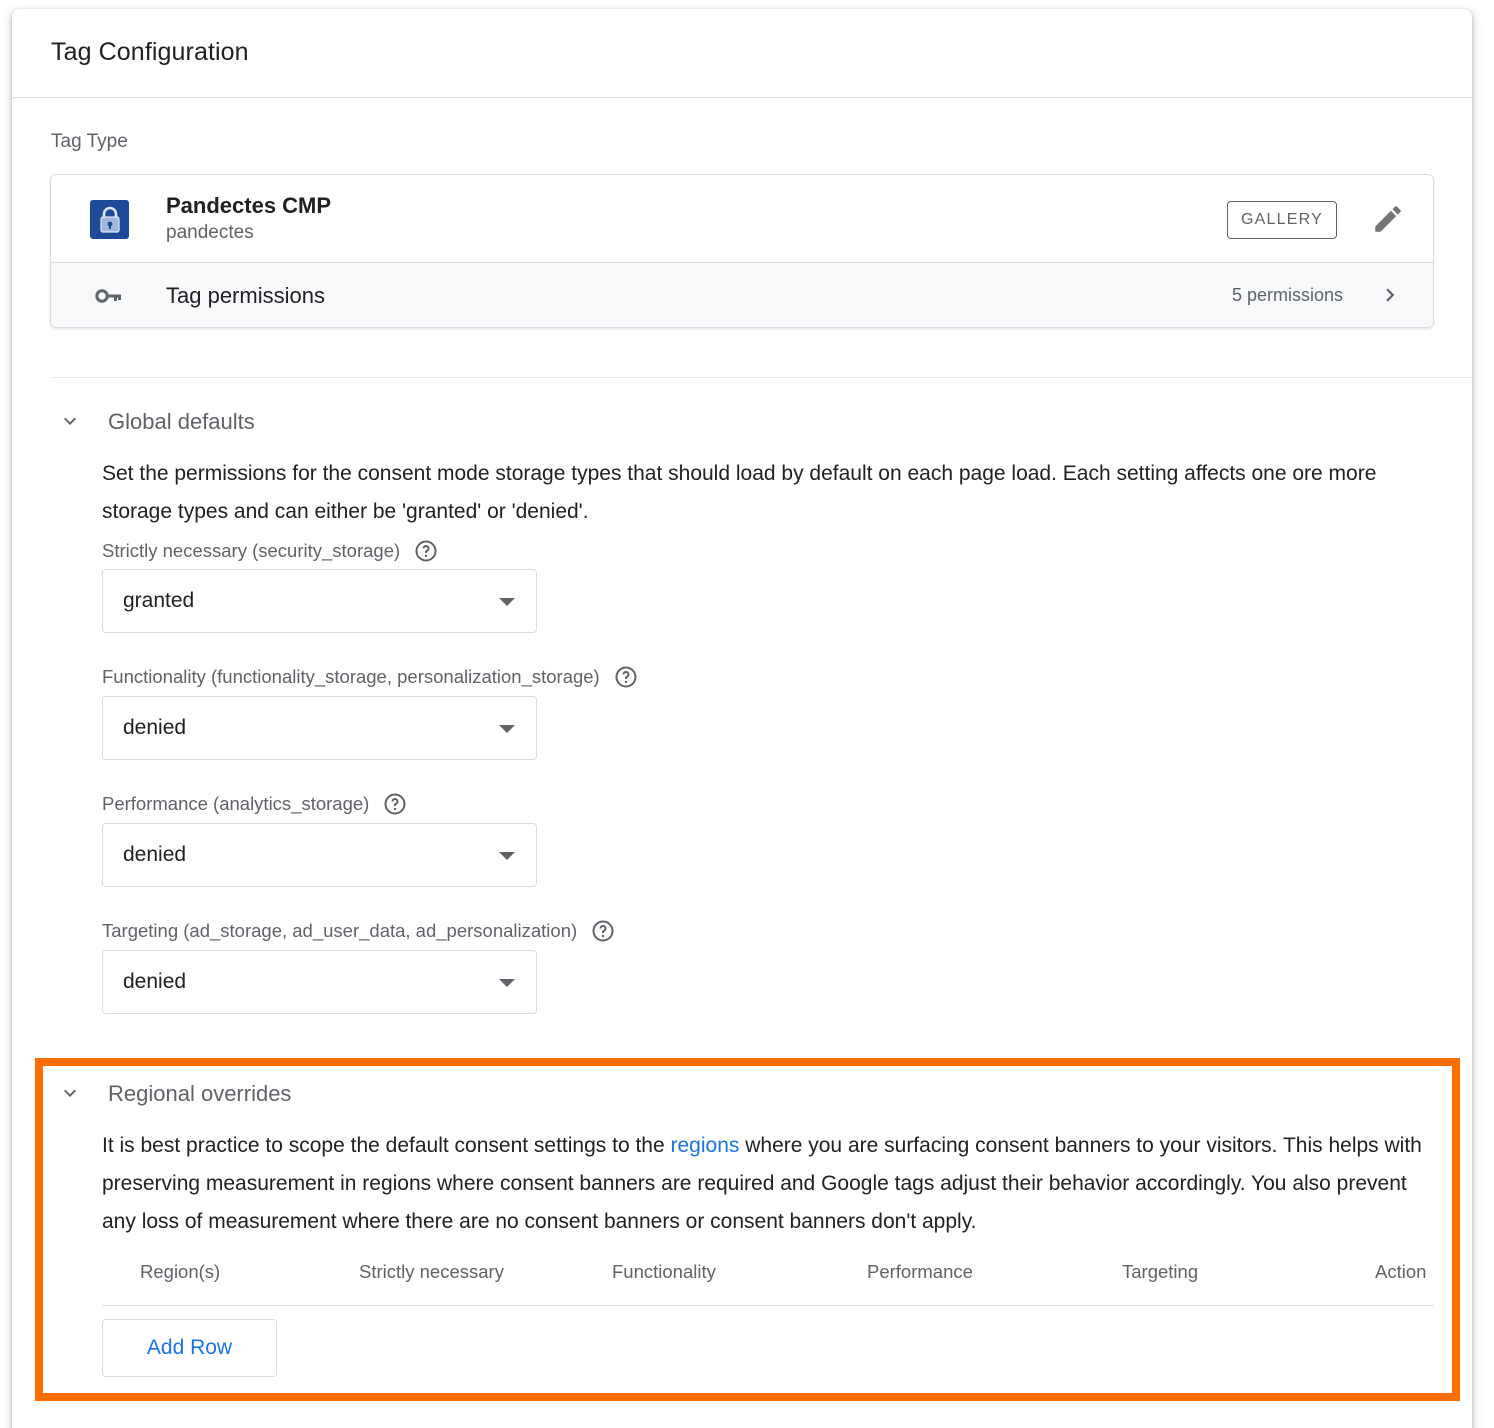 Image resolution: width=1494 pixels, height=1428 pixels. What do you see at coordinates (1282, 220) in the screenshot?
I see `gallery-badge: GALLERY` at bounding box center [1282, 220].